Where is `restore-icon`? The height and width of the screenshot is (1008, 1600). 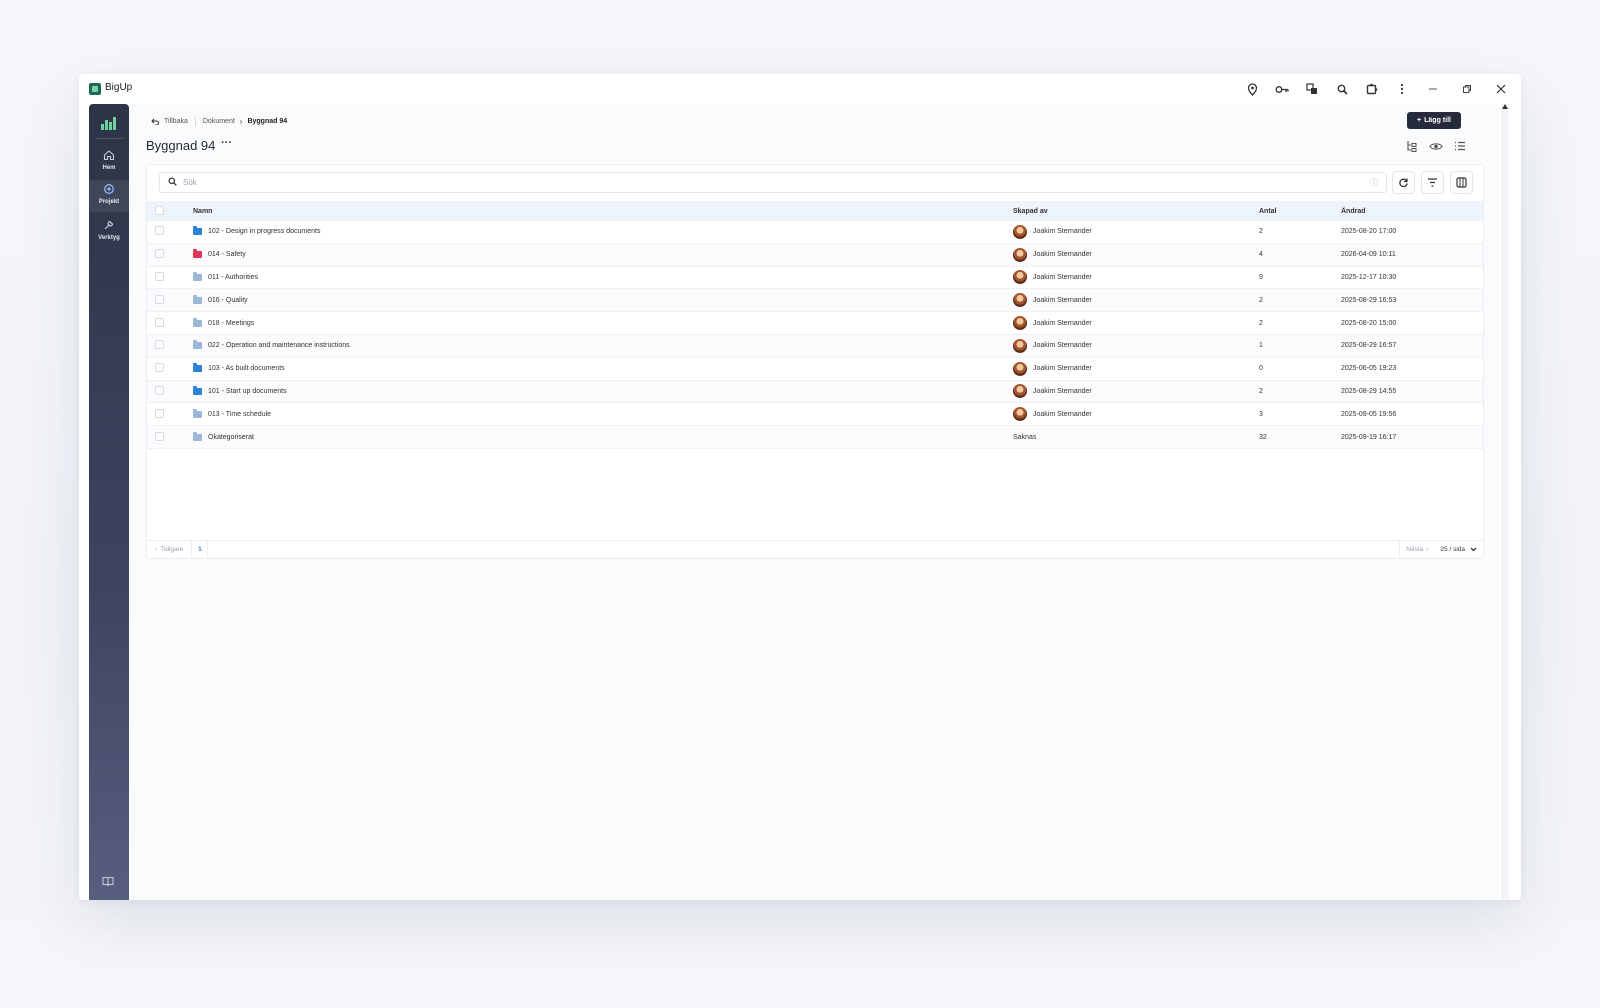
restore-icon is located at coordinates (1467, 89).